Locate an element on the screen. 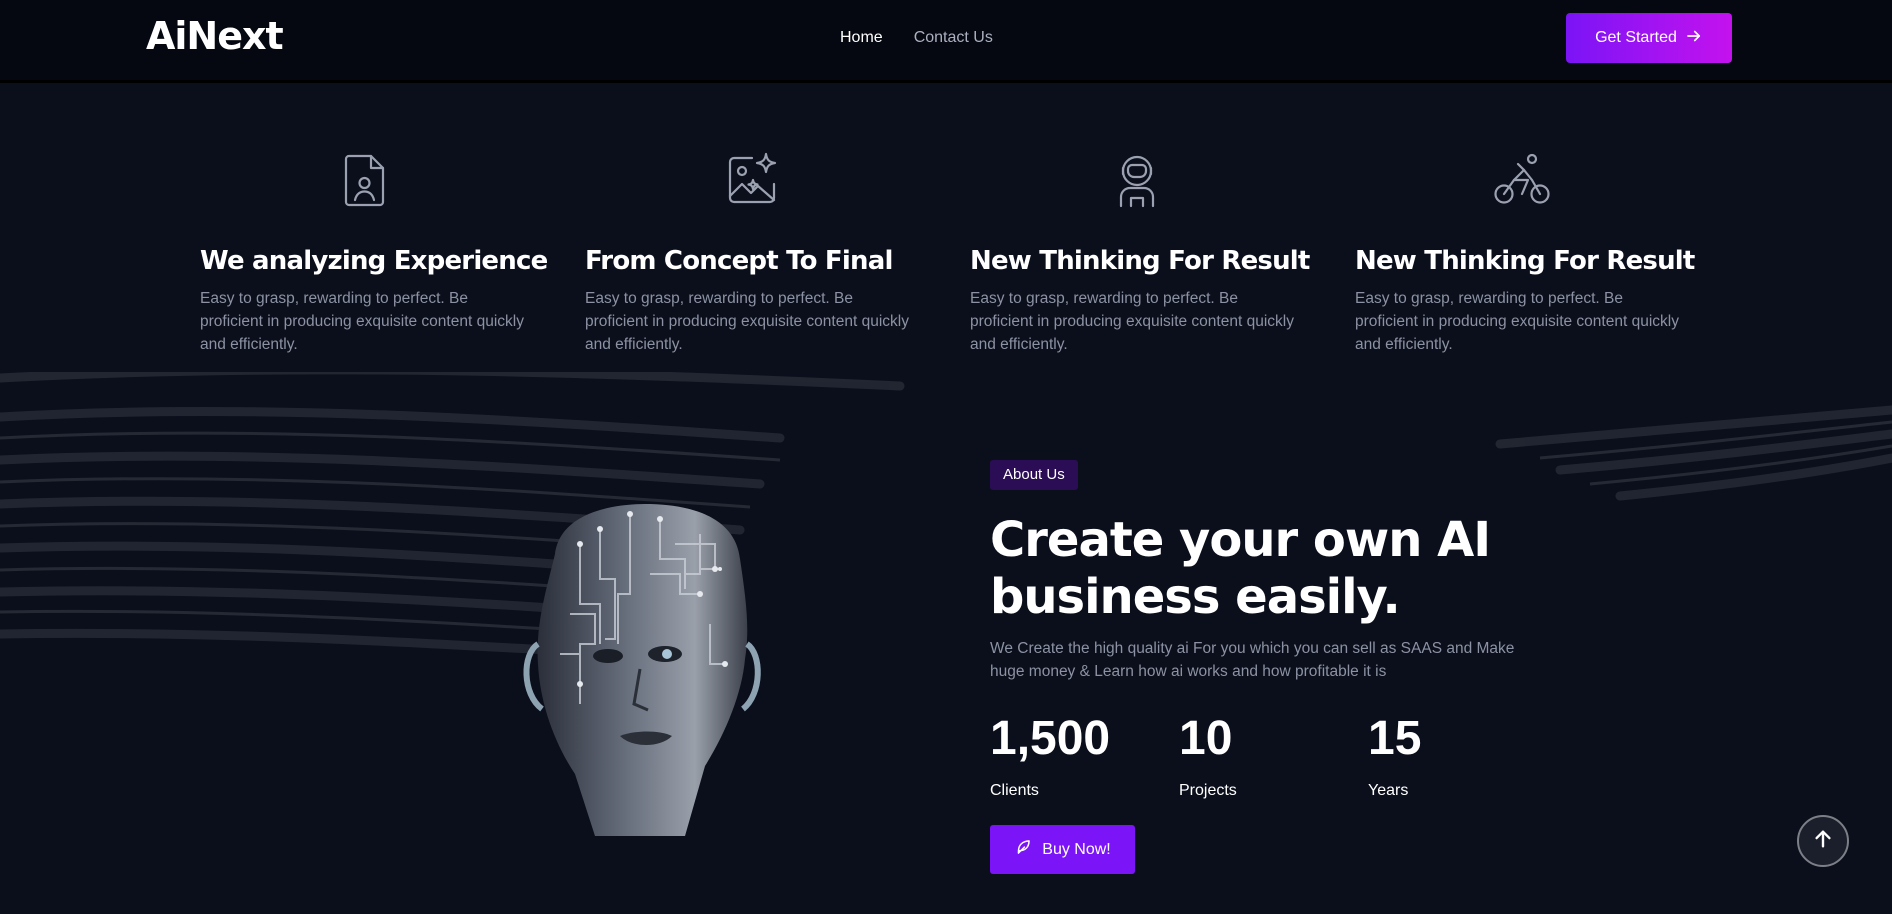  stat-label: Clients is located at coordinates (1014, 790).